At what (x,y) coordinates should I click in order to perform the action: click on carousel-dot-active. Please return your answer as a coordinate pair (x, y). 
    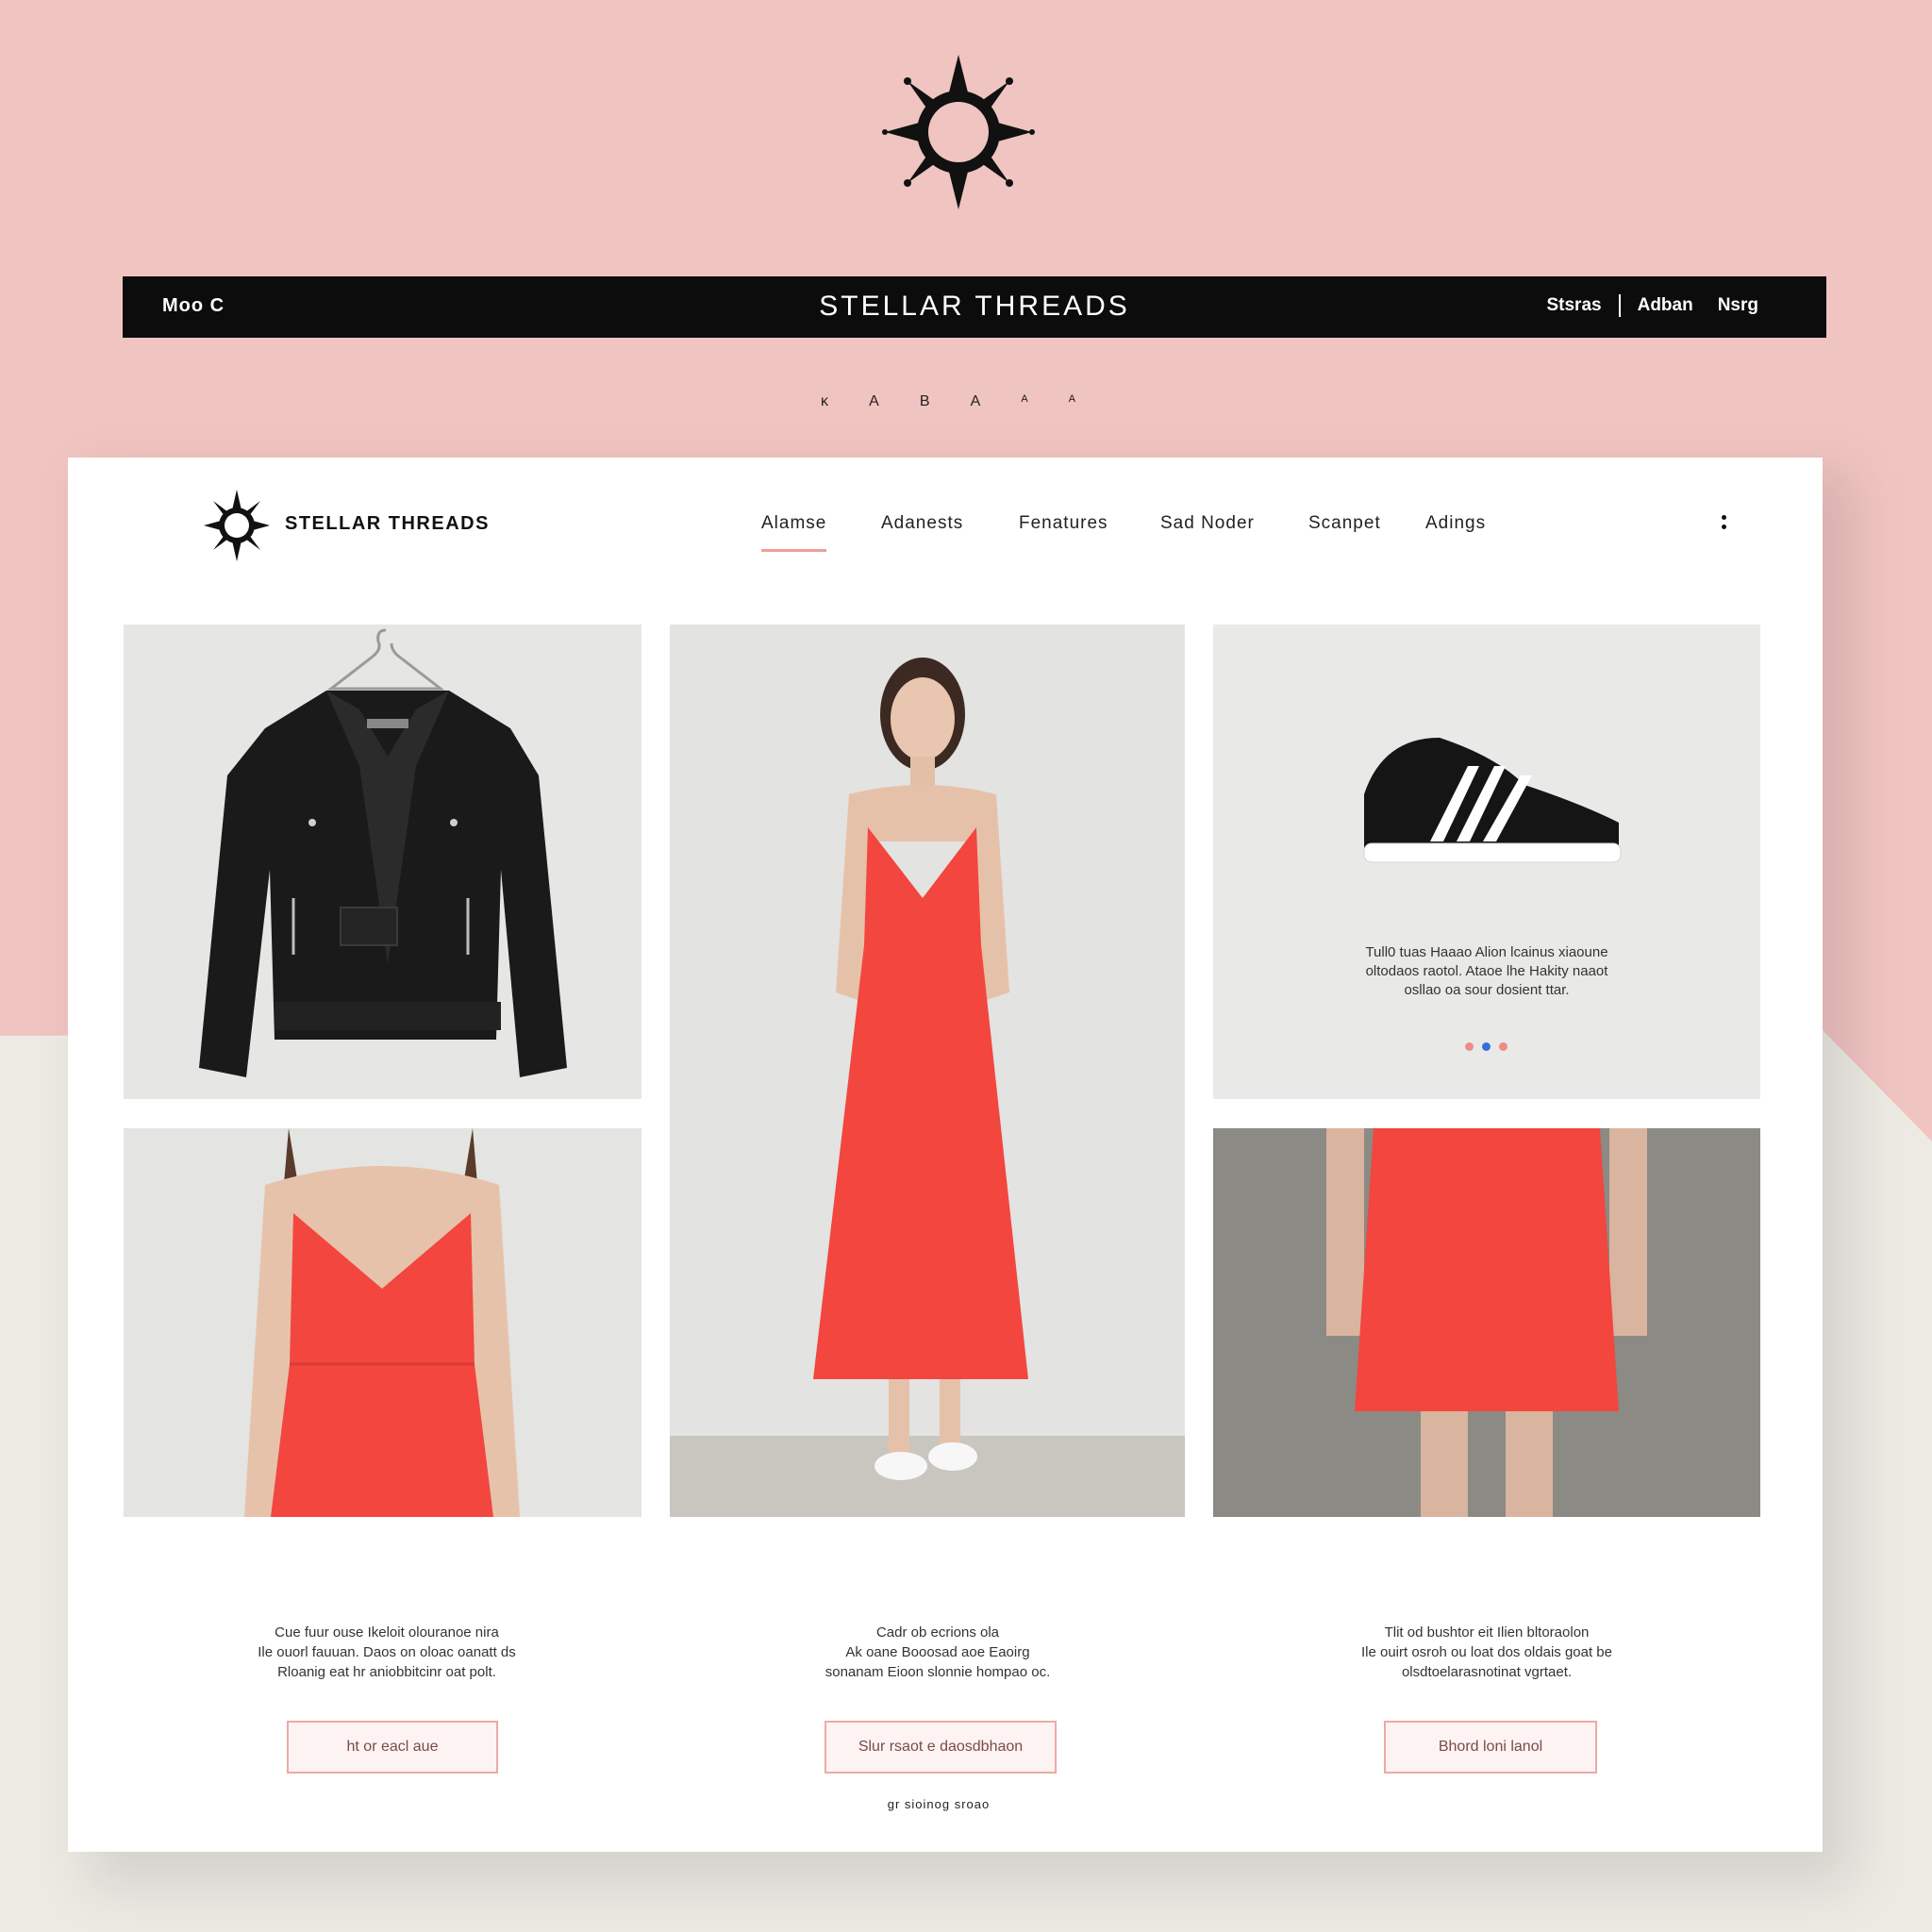
    Looking at the image, I should click on (1486, 1047).